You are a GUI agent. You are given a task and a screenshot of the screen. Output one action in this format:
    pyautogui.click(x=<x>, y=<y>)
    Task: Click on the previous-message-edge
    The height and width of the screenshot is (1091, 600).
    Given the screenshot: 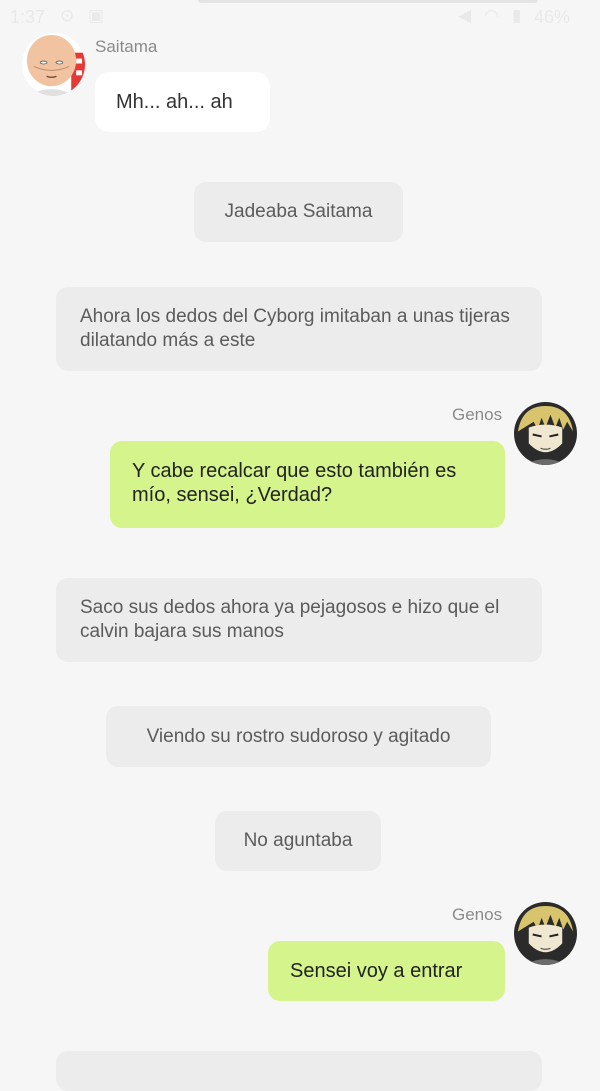 What is the action you would take?
    pyautogui.click(x=368, y=1)
    